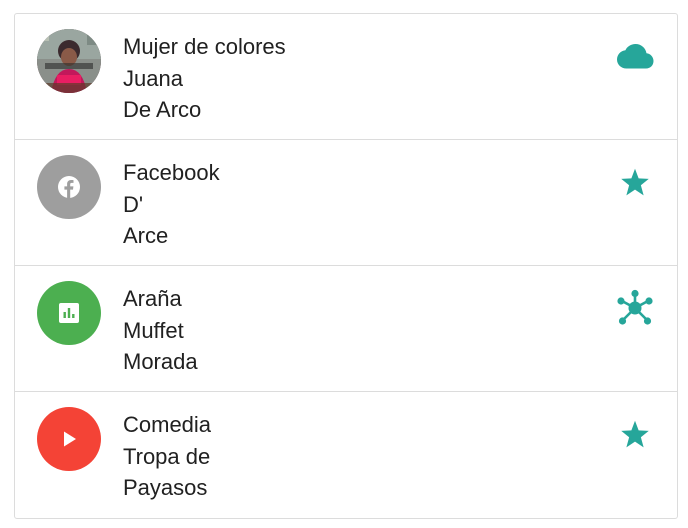 This screenshot has height=528, width=688. I want to click on item-text: Araña Muffet Morada, so click(160, 330).